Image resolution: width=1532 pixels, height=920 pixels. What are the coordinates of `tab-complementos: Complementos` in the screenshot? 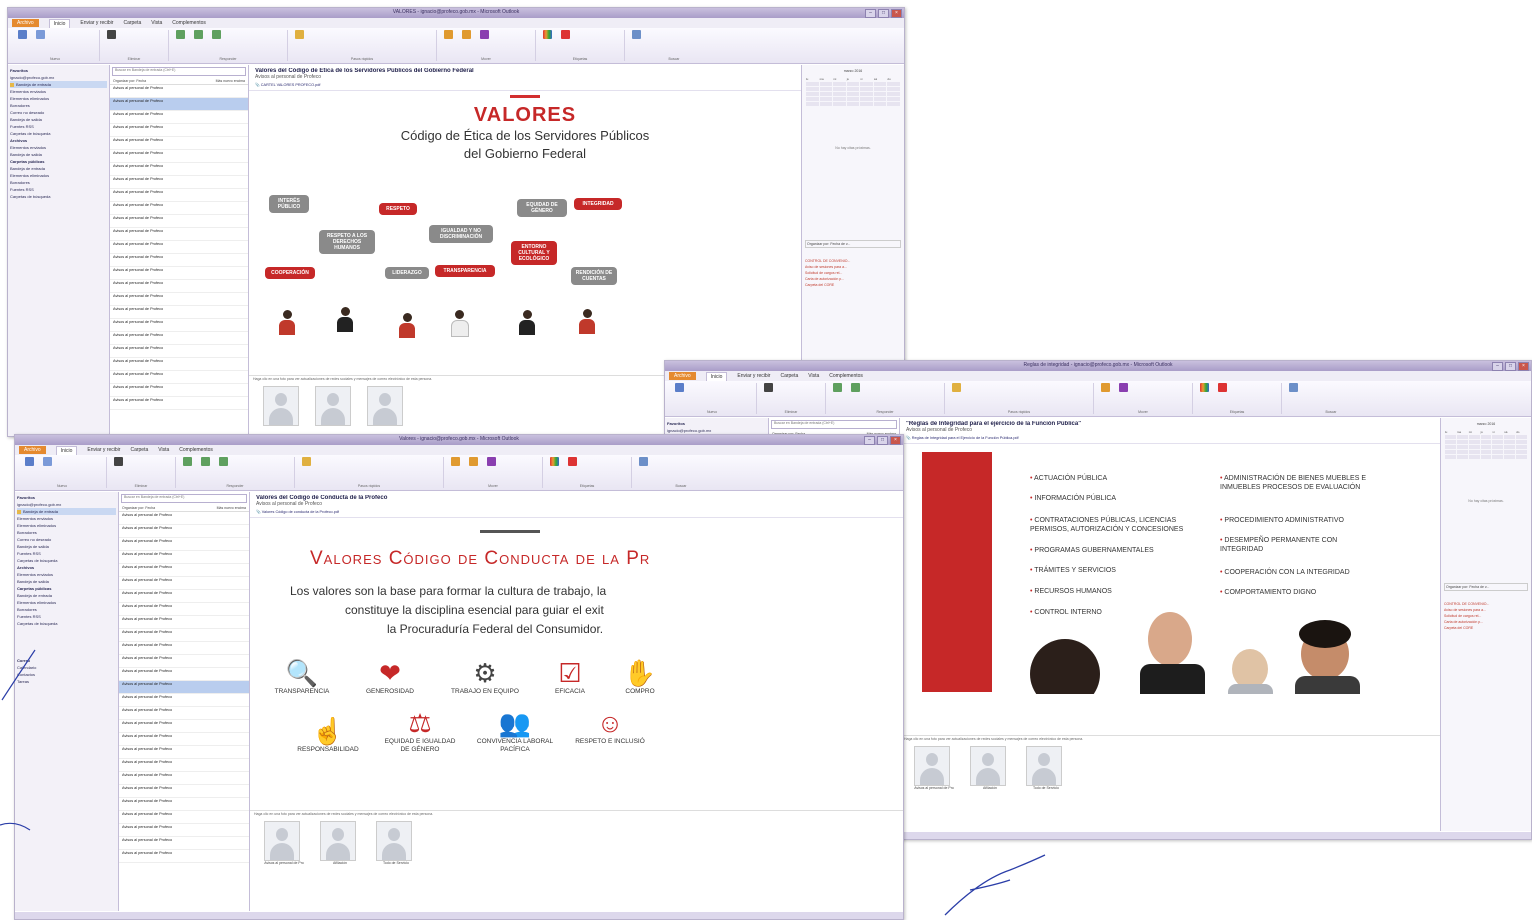 It's located at (196, 450).